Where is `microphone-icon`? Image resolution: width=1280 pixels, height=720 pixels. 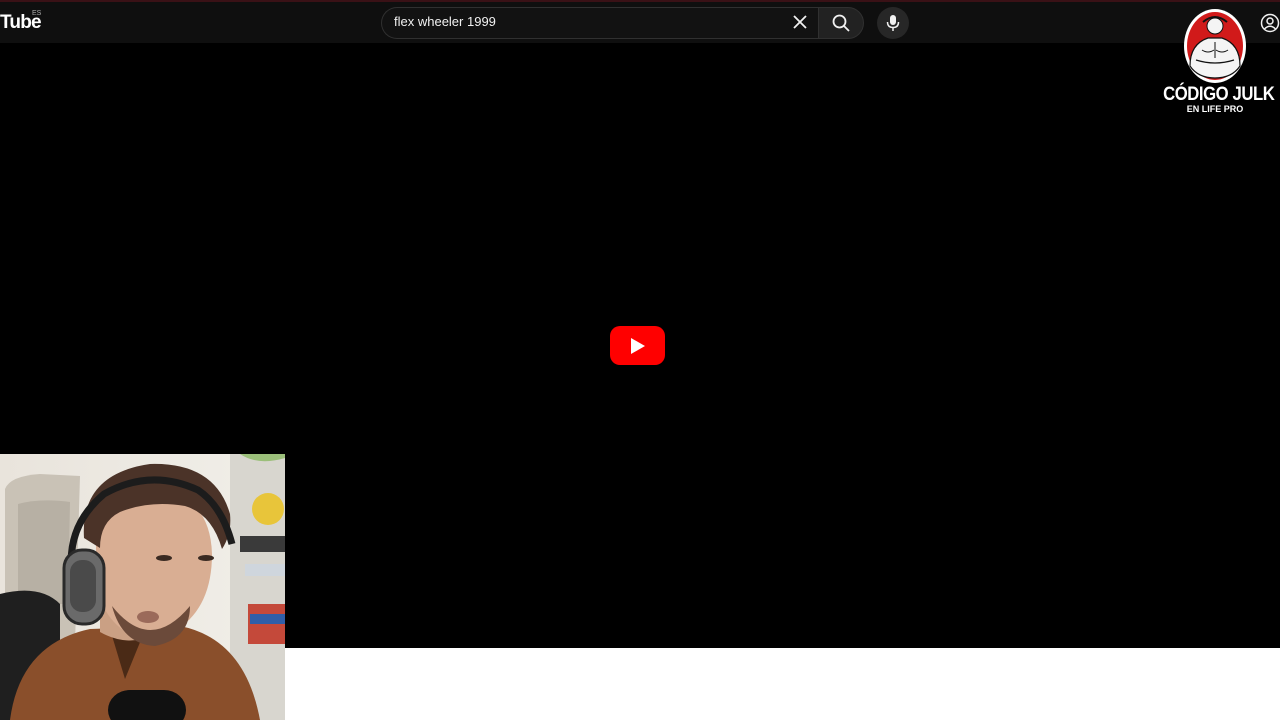 microphone-icon is located at coordinates (893, 23).